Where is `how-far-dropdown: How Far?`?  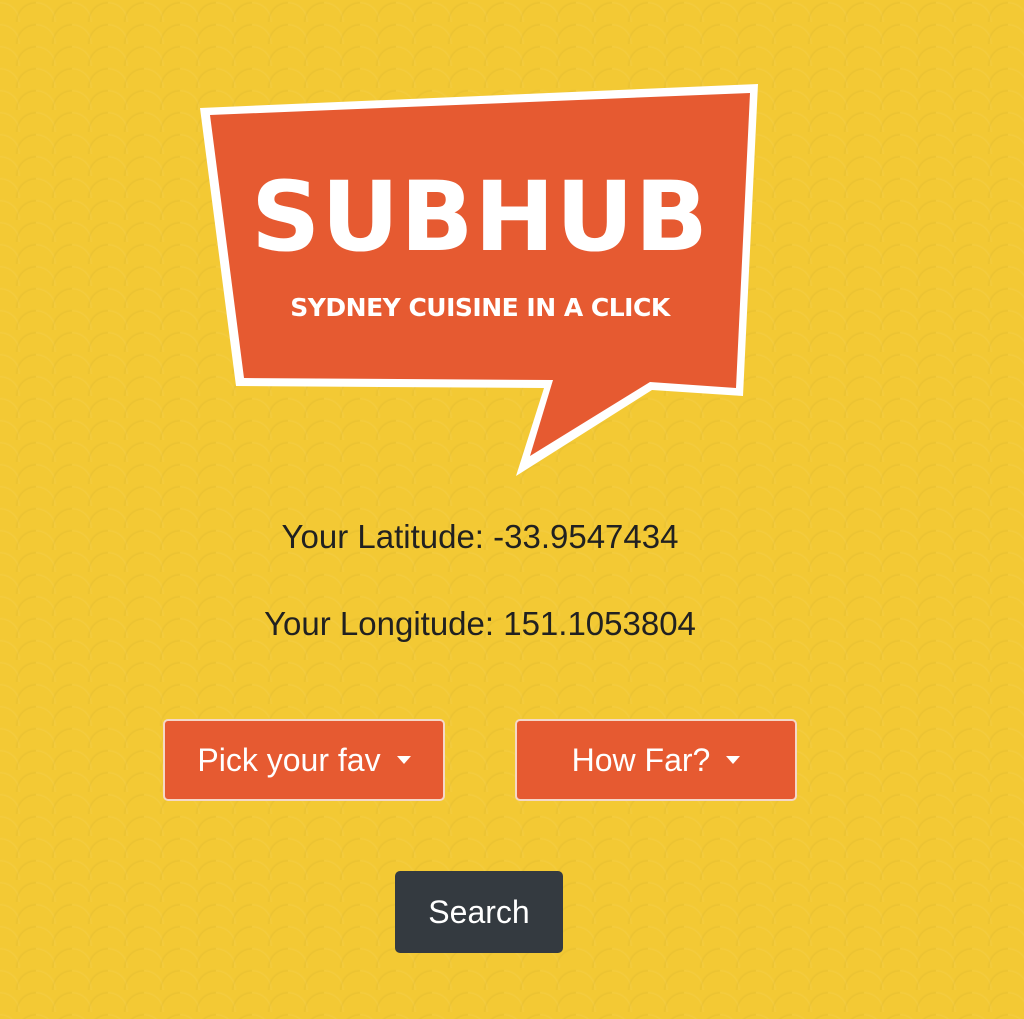
how-far-dropdown: How Far? is located at coordinates (656, 760).